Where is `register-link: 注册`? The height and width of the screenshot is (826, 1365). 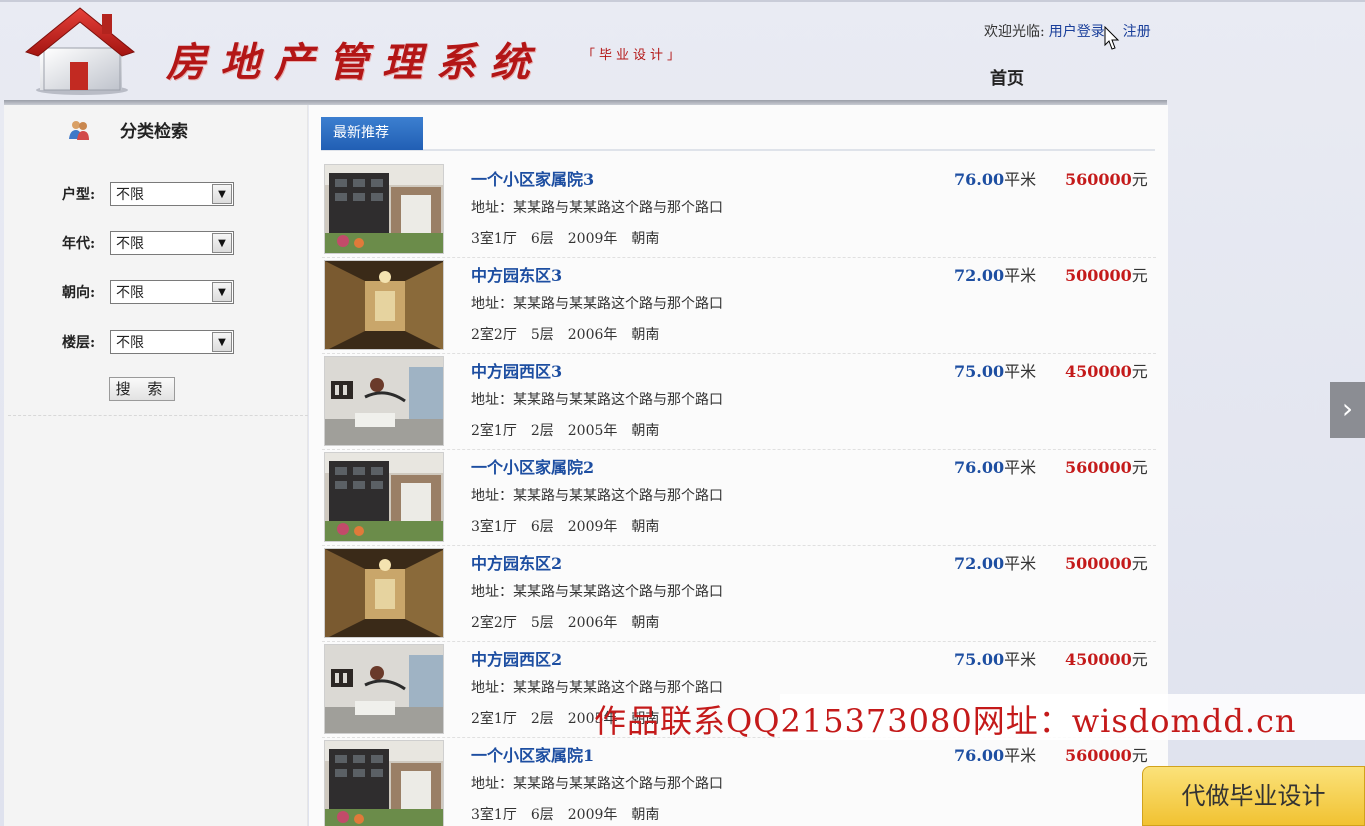
register-link: 注册 is located at coordinates (1137, 32).